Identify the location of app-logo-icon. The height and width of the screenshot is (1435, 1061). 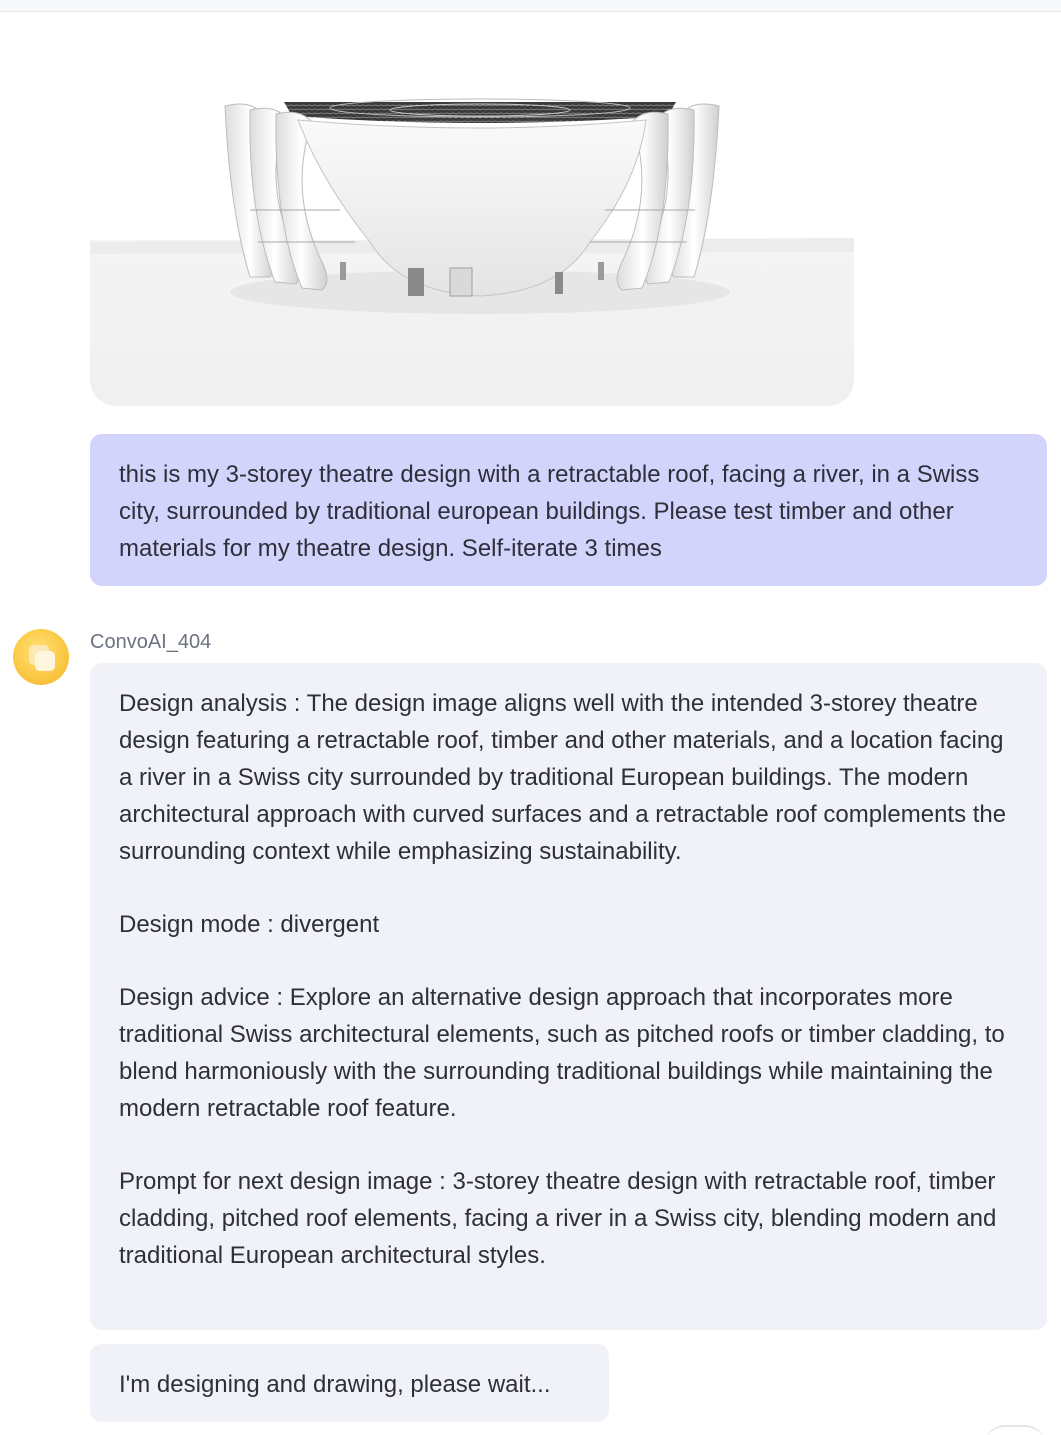
(41, 657).